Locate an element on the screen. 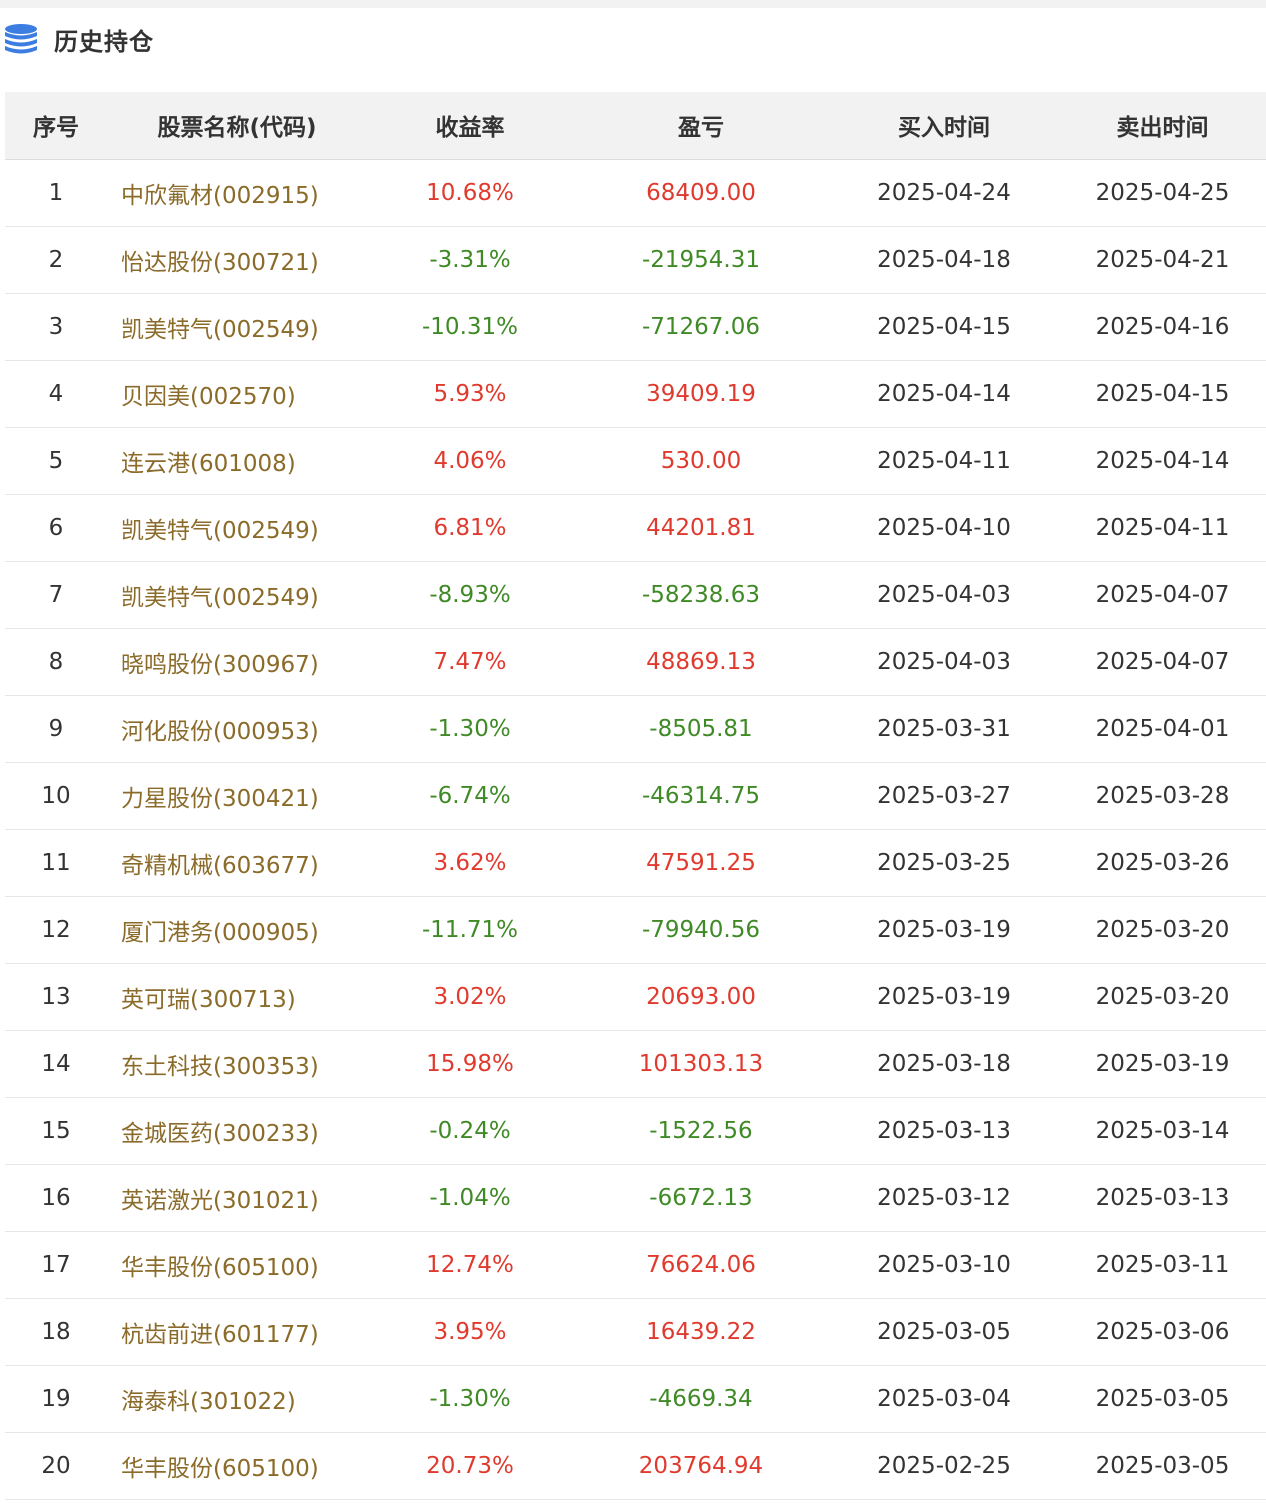  section-header: 历史持仓 is located at coordinates (633, 39).